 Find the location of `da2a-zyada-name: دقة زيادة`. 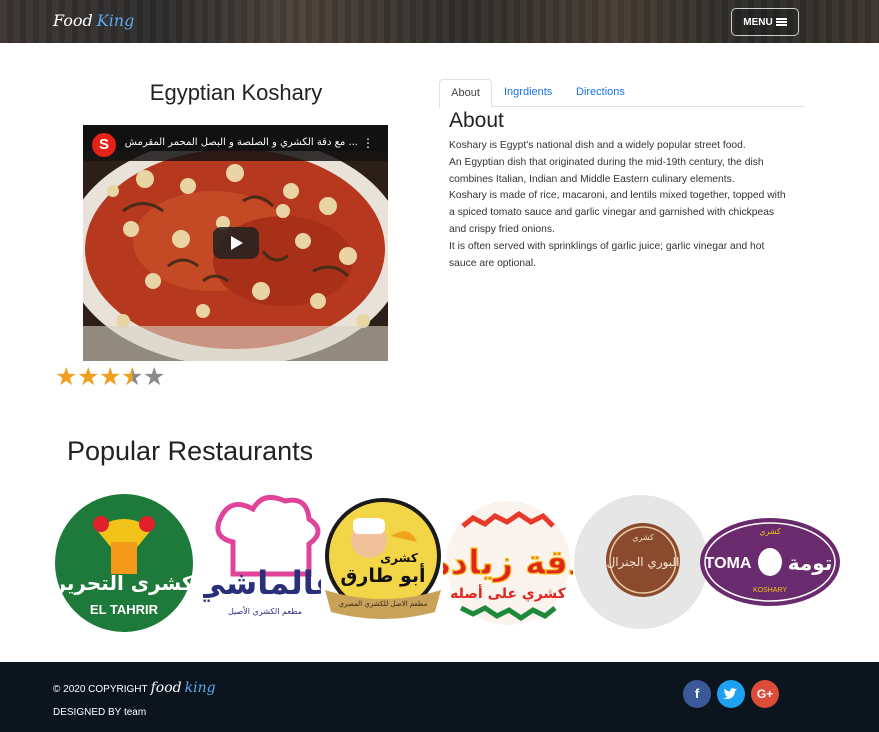

da2a-zyada-name: دقة زيادة is located at coordinates (508, 563).